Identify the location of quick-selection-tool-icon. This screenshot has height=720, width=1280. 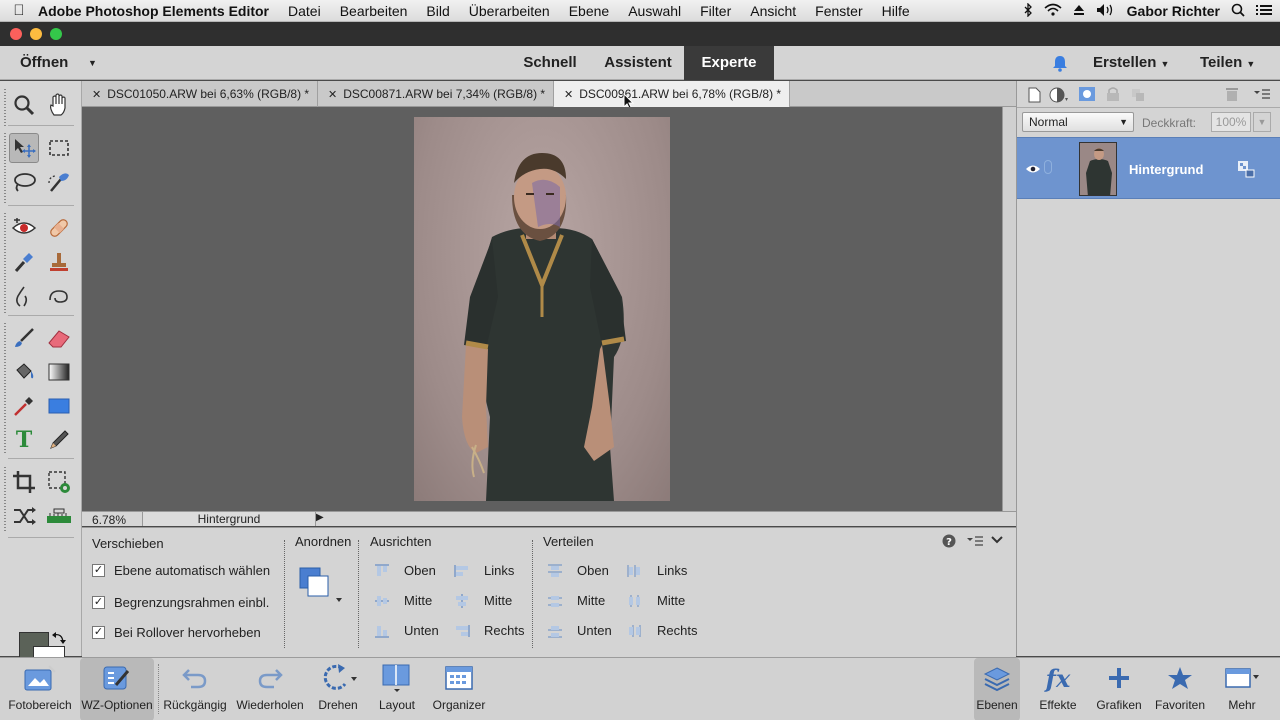
(59, 182).